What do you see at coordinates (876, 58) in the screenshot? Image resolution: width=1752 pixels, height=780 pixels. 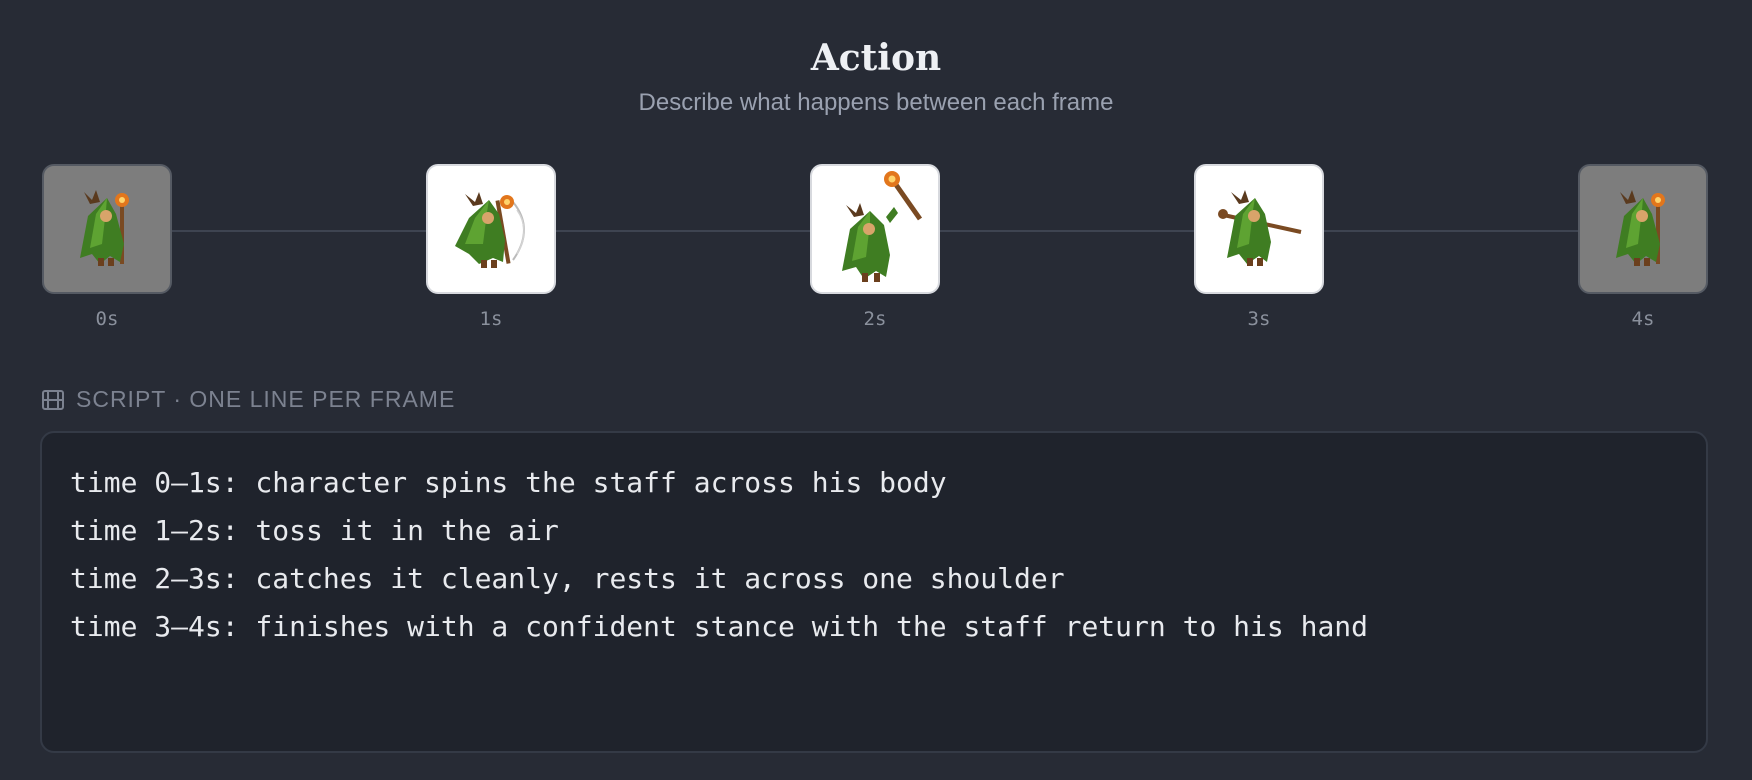 I see `page-title: Action` at bounding box center [876, 58].